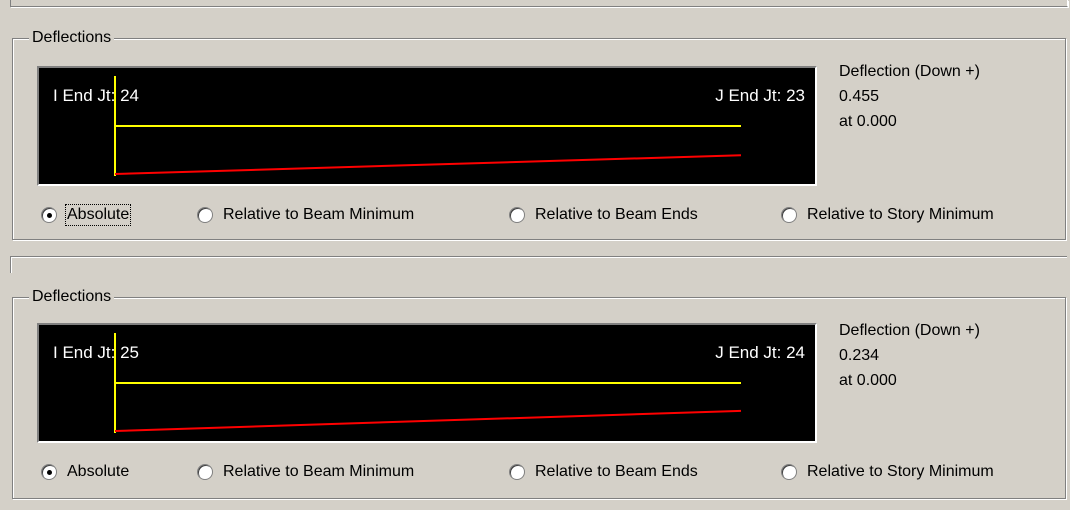  I want to click on panel-separator, so click(538, 264).